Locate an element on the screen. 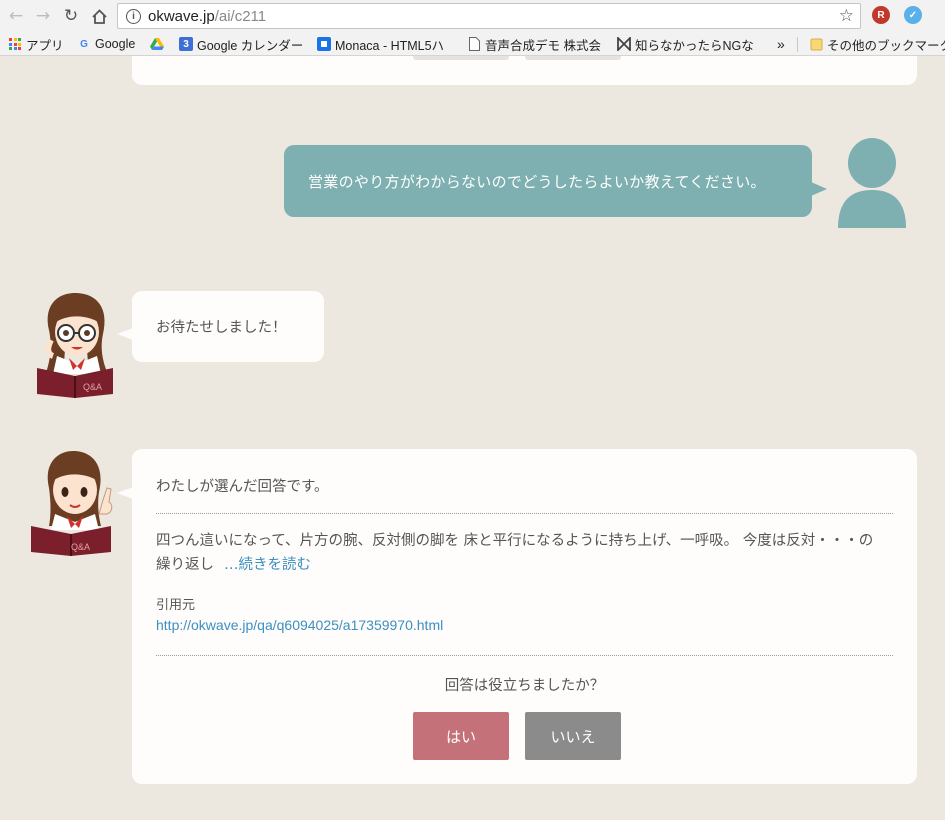 Image resolution: width=945 pixels, height=820 pixels. folder-icon is located at coordinates (816, 44).